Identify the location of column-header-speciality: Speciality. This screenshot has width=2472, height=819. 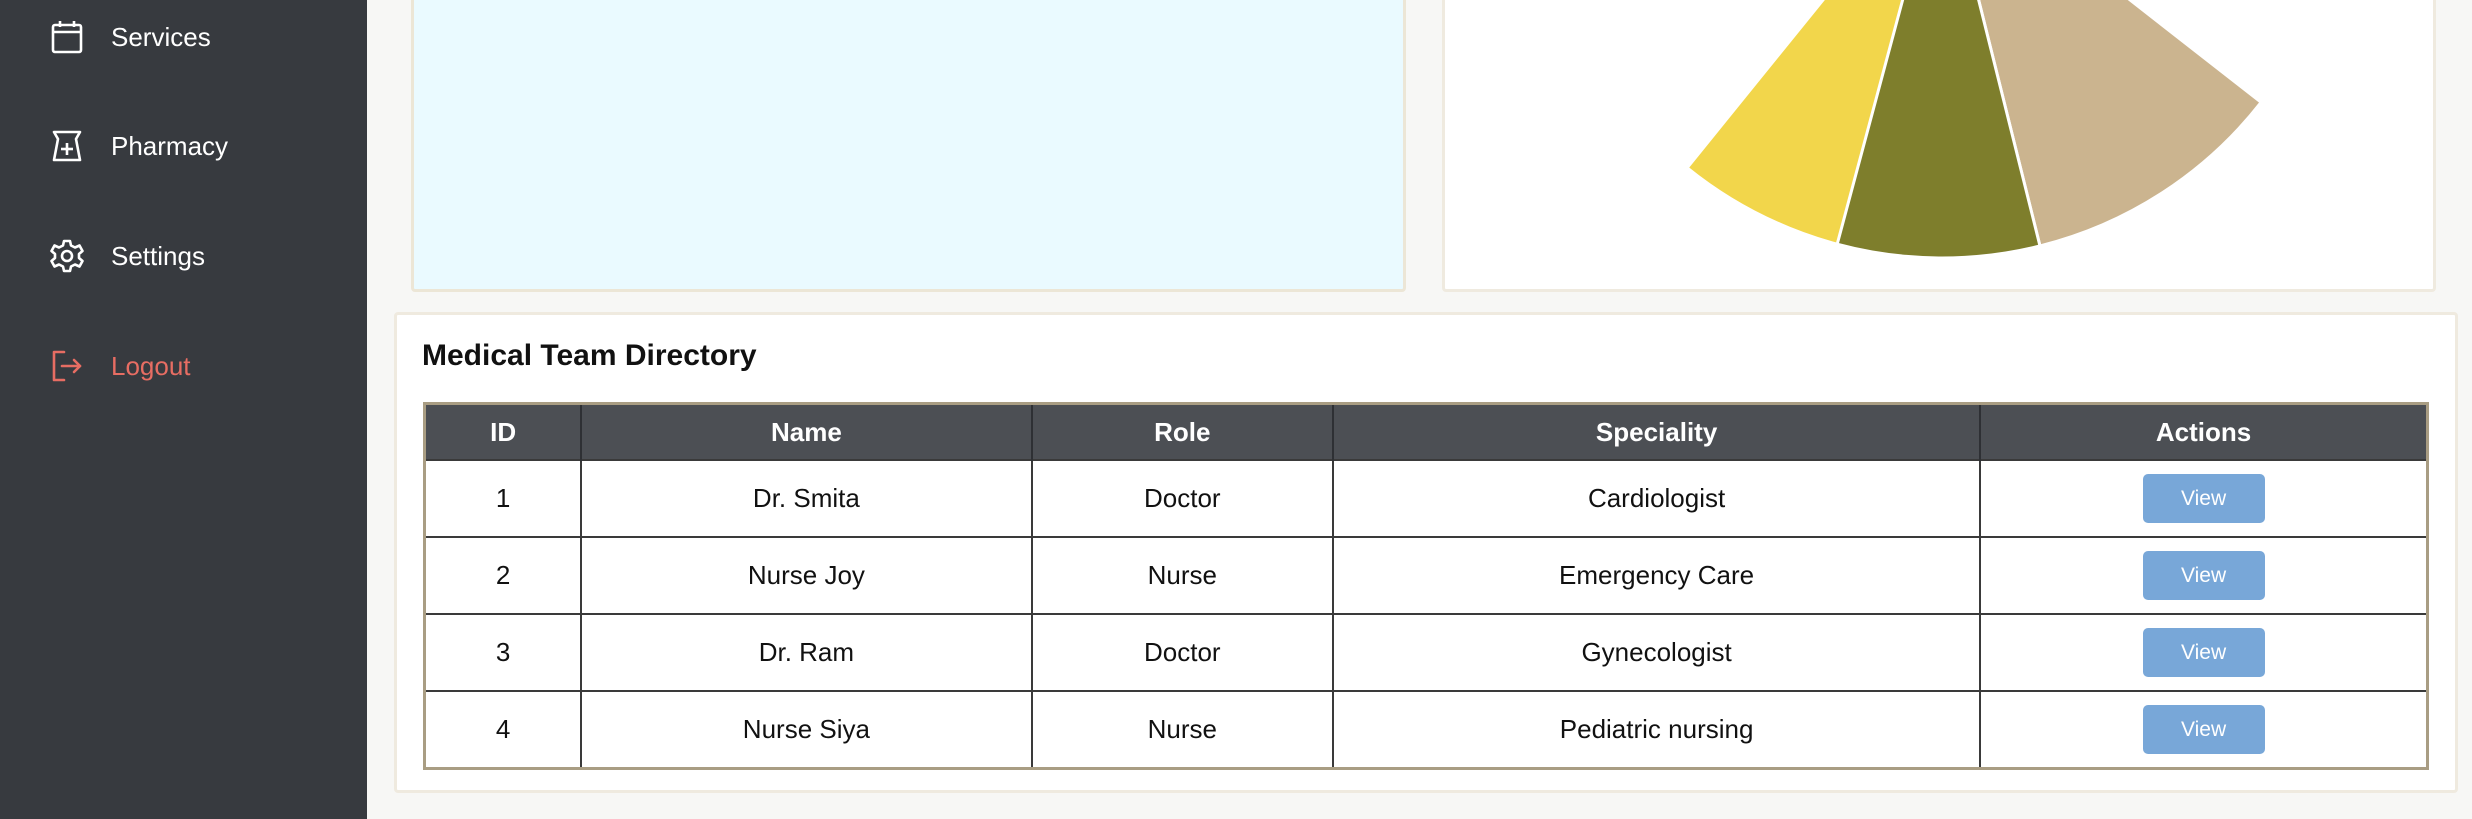
(1657, 431).